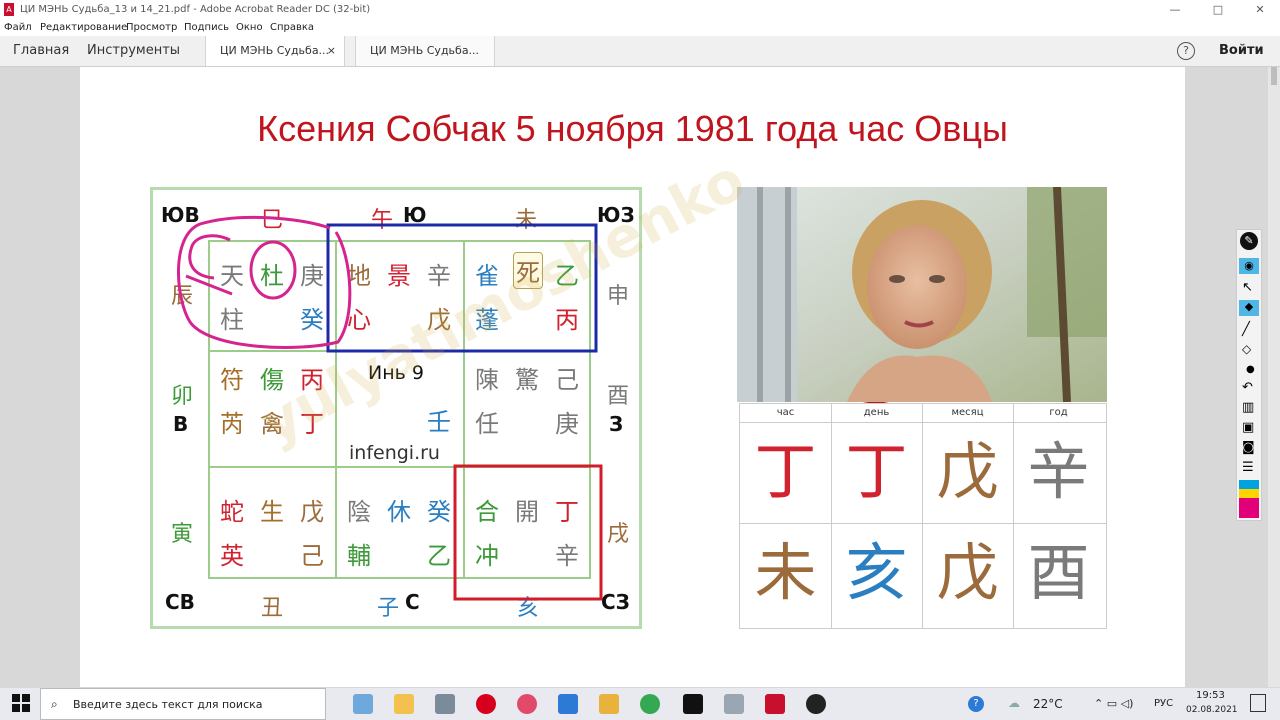 This screenshot has width=1280, height=720. I want to click on chrome-icon, so click(650, 704).